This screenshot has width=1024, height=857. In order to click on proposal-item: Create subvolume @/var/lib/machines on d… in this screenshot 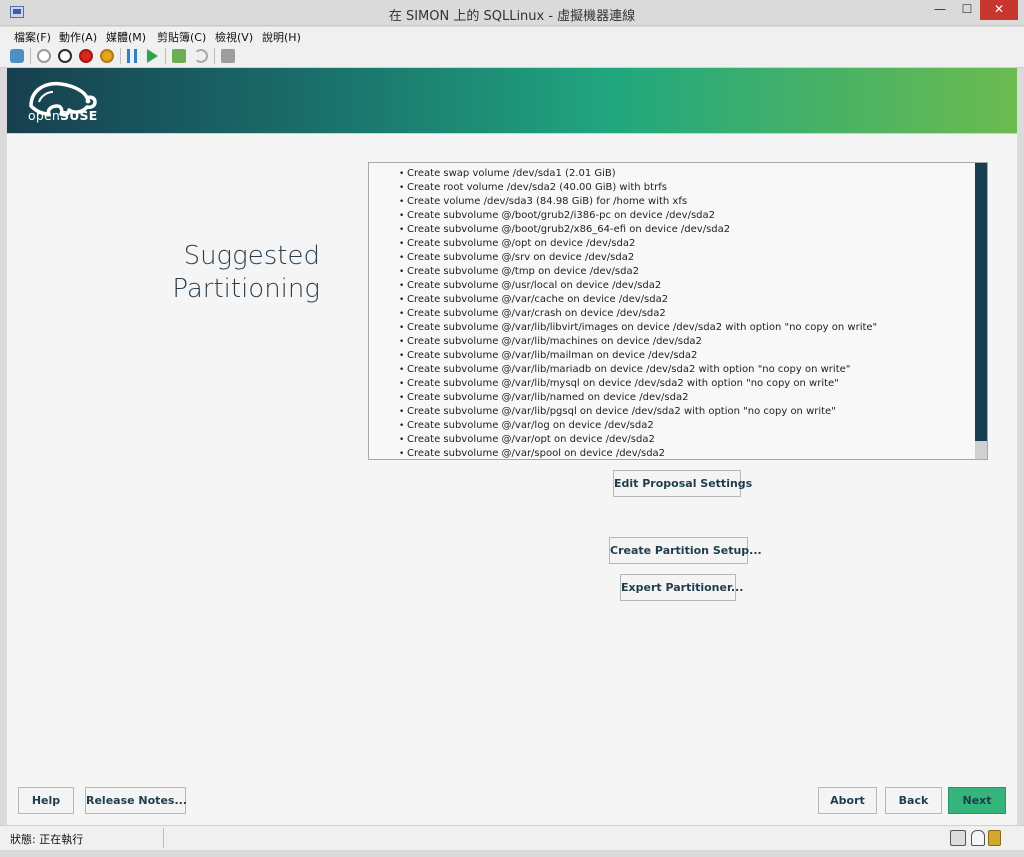, I will do `click(638, 342)`.